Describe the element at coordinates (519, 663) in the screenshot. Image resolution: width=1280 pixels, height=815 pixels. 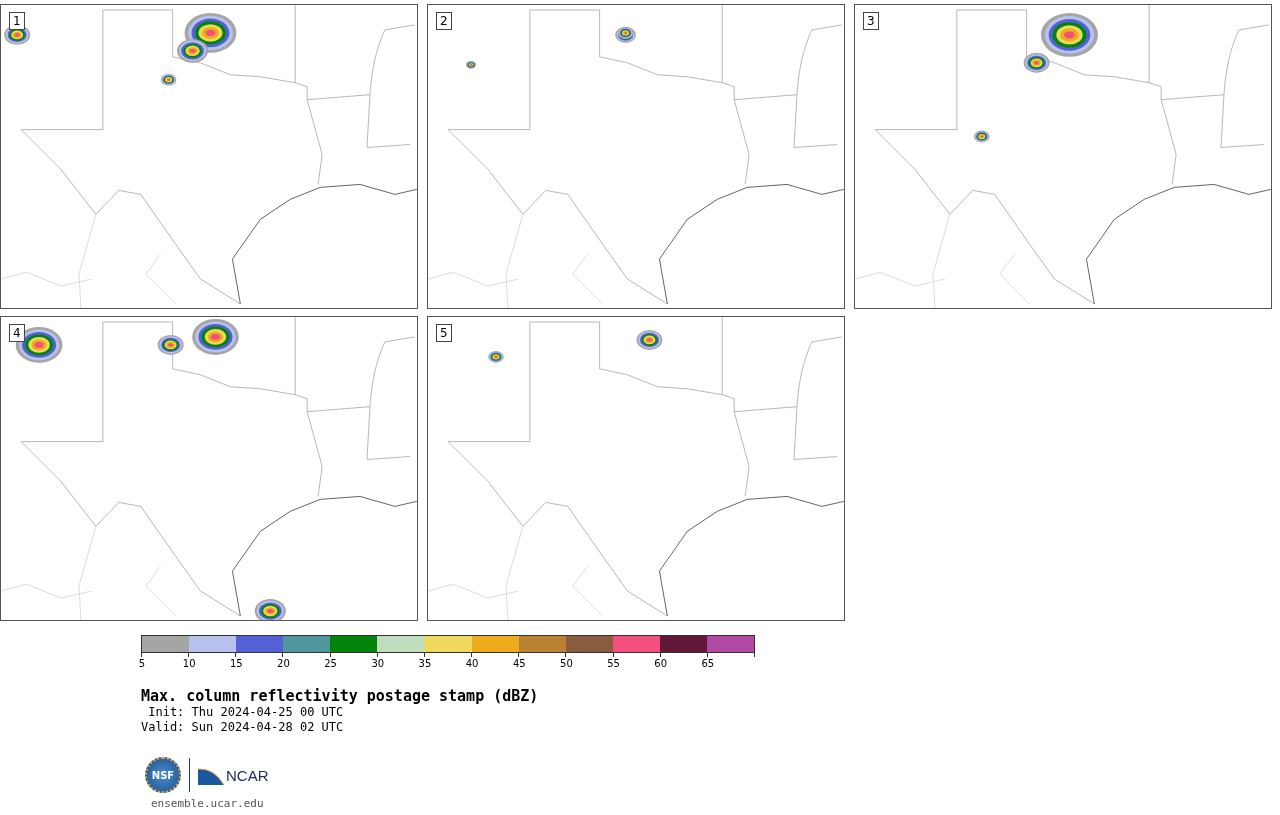
I see `tick-label: 45` at that location.